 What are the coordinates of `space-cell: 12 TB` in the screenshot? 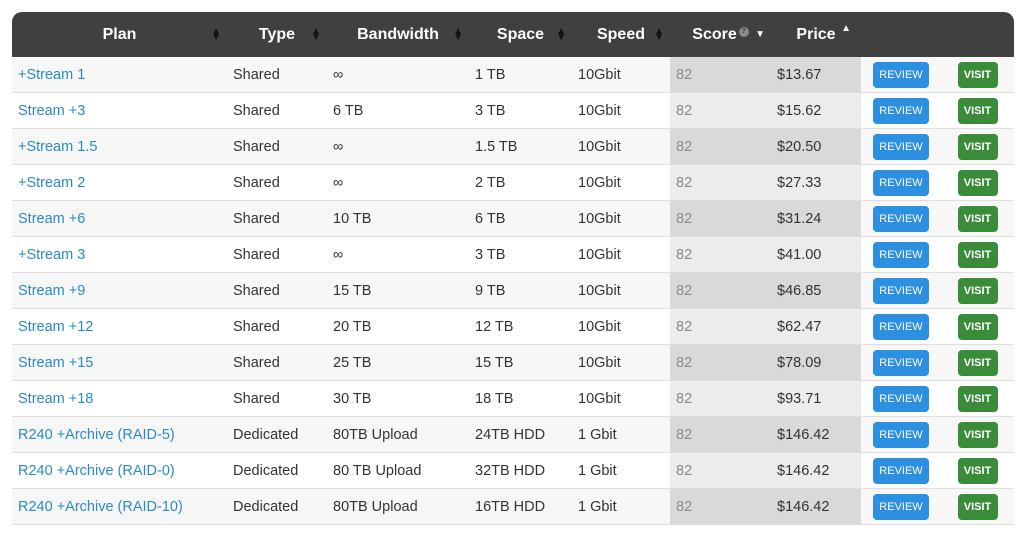 It's located at (520, 326).